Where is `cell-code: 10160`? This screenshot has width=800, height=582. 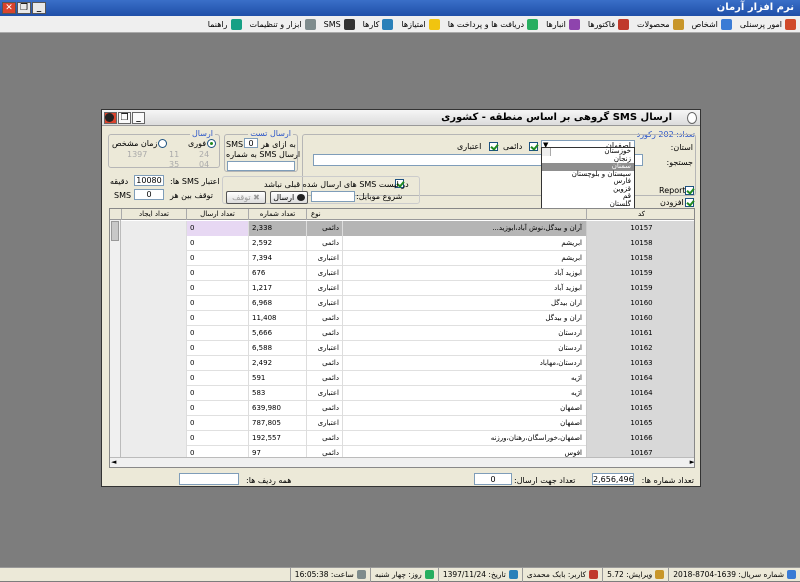
cell-code: 10160 is located at coordinates (640, 318).